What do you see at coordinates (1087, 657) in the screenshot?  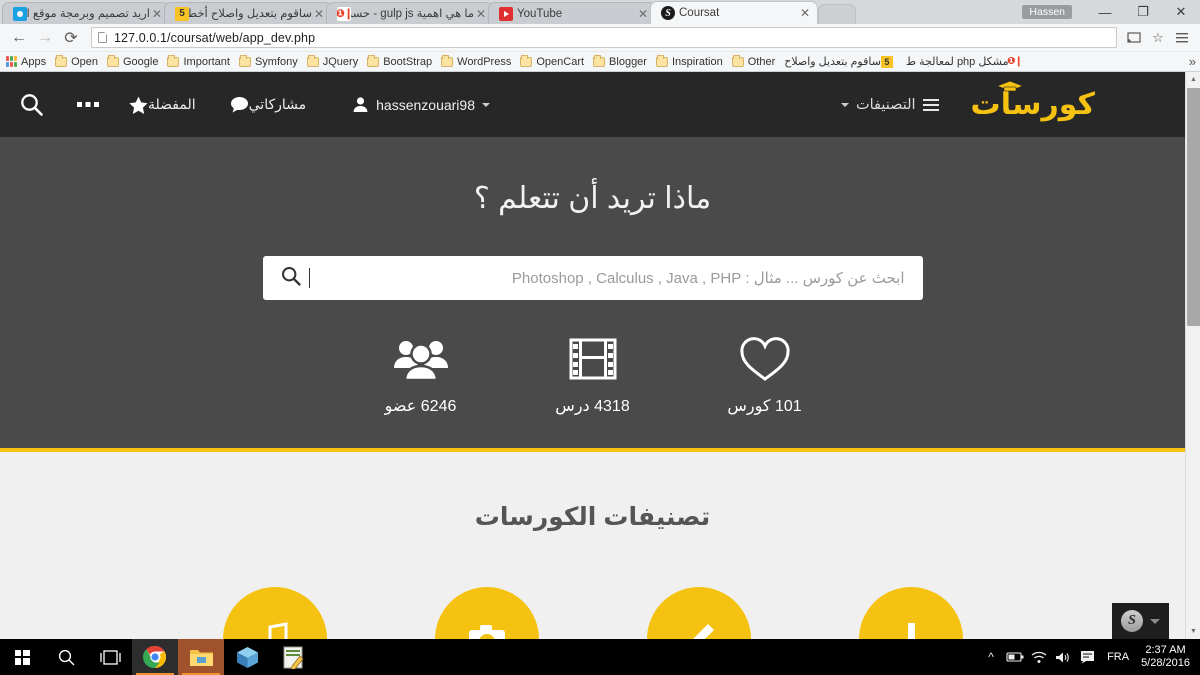 I see `action-center-icon` at bounding box center [1087, 657].